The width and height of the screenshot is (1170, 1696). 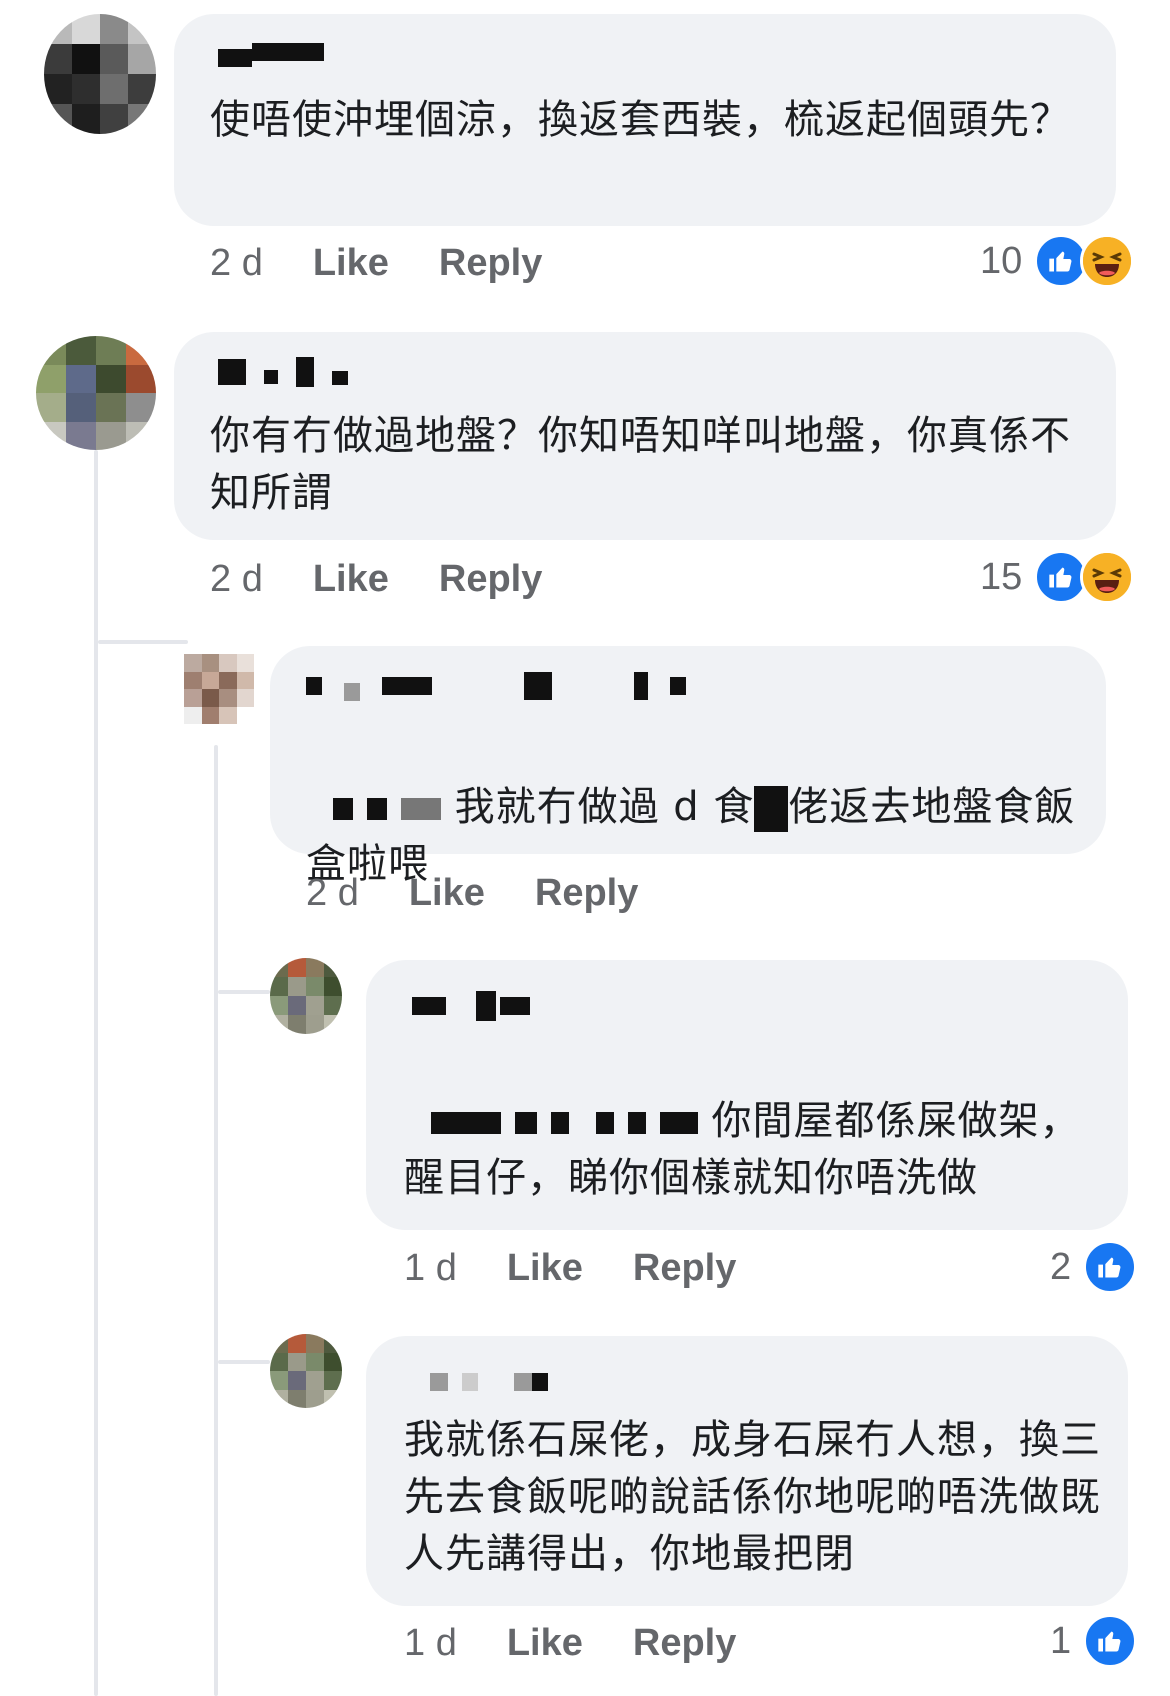 What do you see at coordinates (640, 464) in the screenshot?
I see `comment-text: 你有冇做過地盤？你知唔知咩叫地盤，你真係不知所謂` at bounding box center [640, 464].